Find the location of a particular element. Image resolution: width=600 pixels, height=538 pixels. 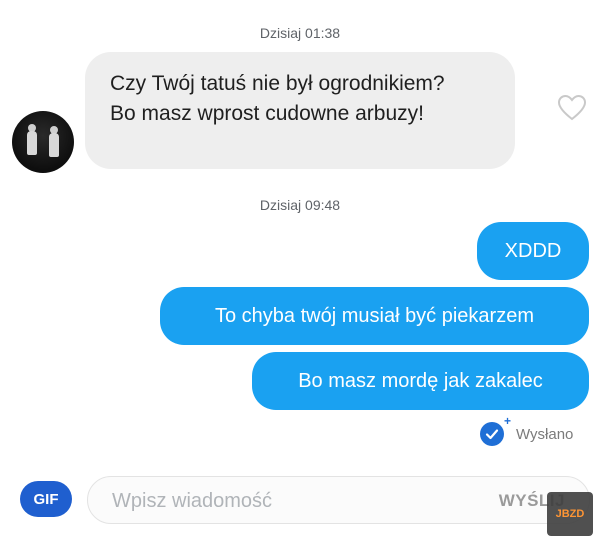

message-input: Wpisz wiadomość WYŚLIJ is located at coordinates (338, 500).